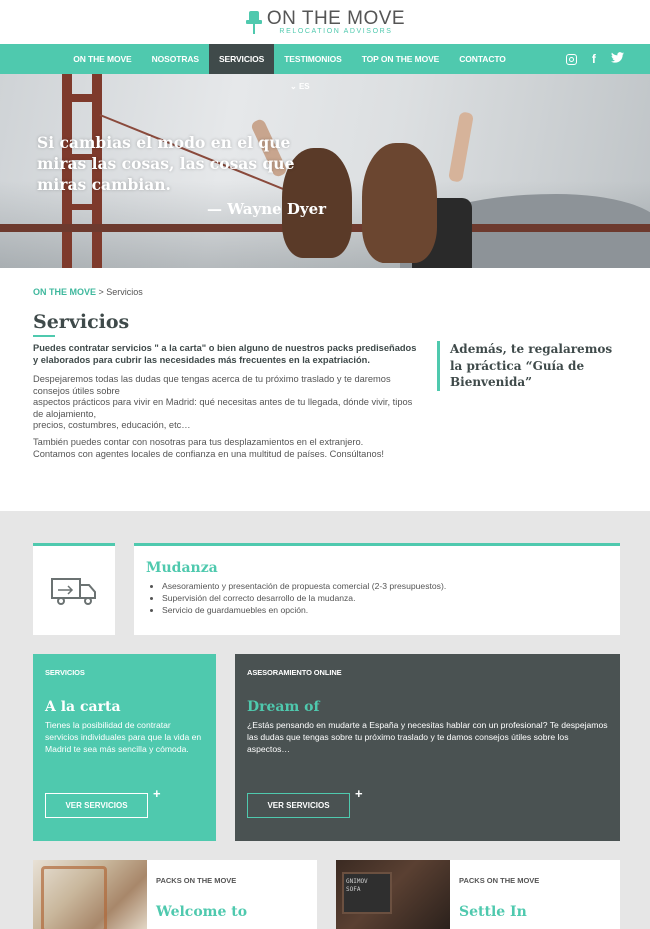 The height and width of the screenshot is (929, 650). I want to click on mudanza-icon-box, so click(74, 589).